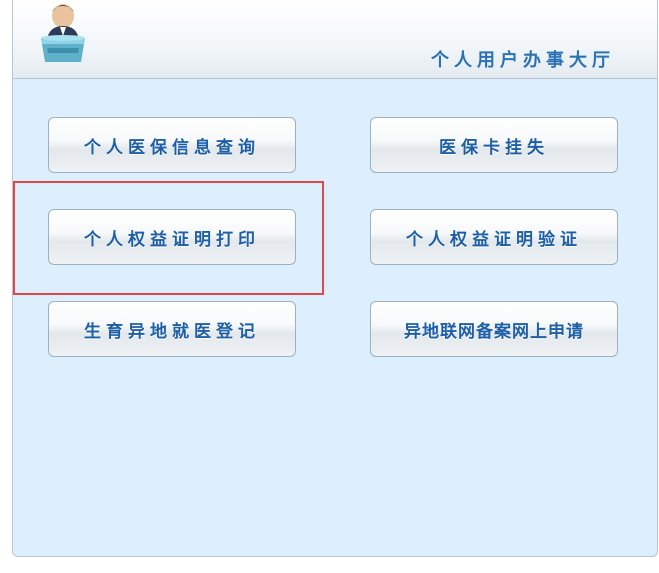 This screenshot has width=659, height=573. I want to click on personal-insurance-query-button: 个人医保信息查询, so click(172, 145).